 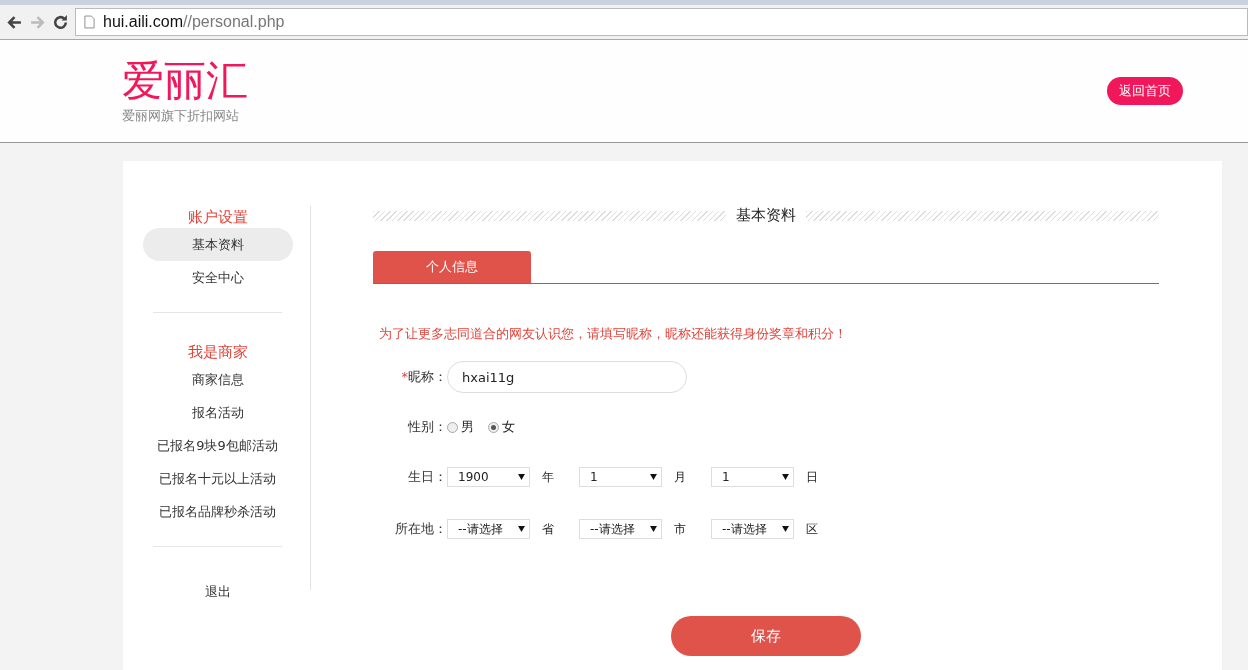 What do you see at coordinates (1145, 91) in the screenshot?
I see `home-button: 返回首页` at bounding box center [1145, 91].